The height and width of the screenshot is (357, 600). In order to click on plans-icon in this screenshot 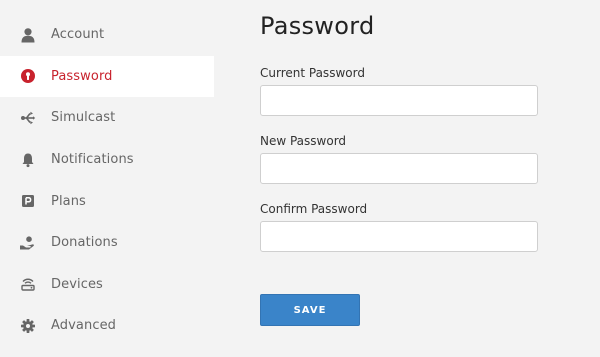, I will do `click(28, 201)`.